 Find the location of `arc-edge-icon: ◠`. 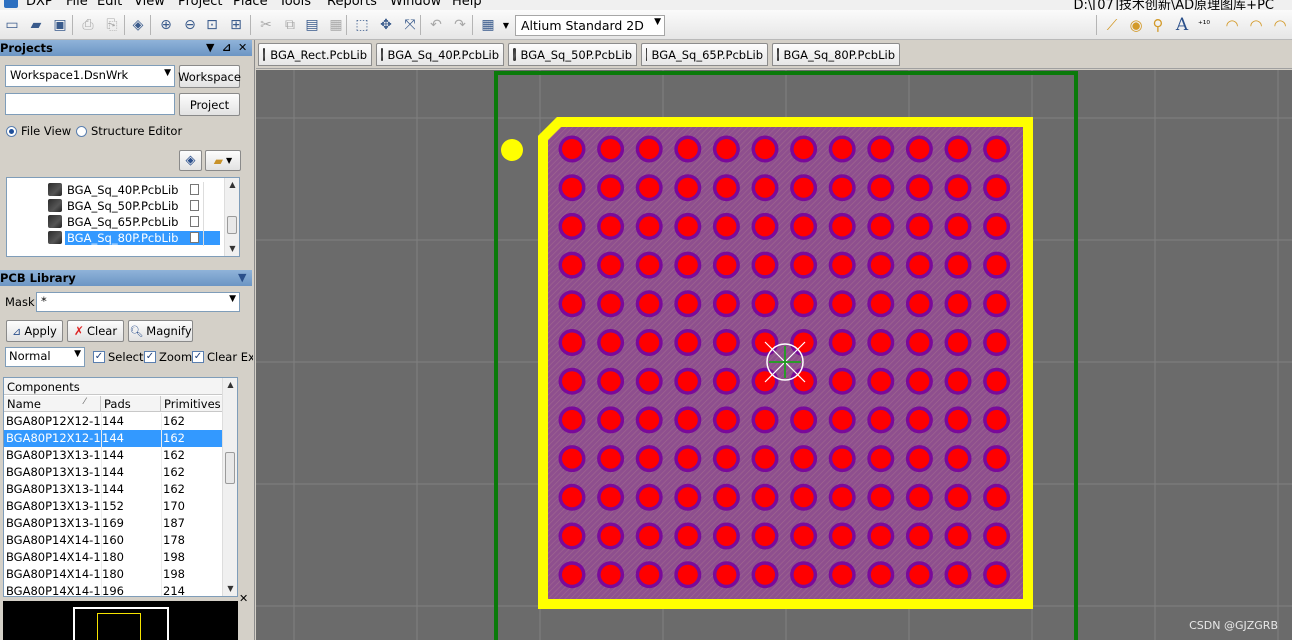

arc-edge-icon: ◠ is located at coordinates (1256, 25).